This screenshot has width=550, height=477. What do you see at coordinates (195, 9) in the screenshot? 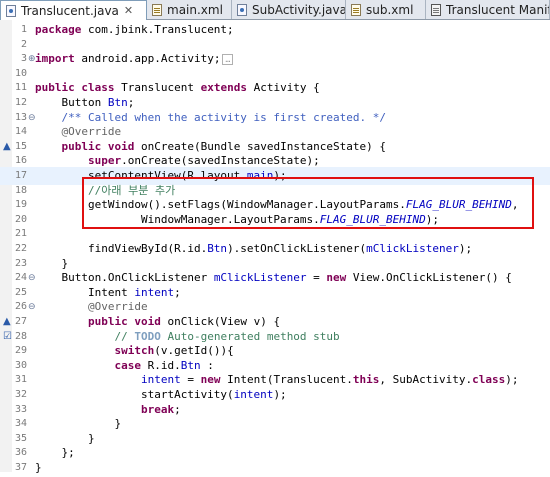
I see `tab-label: main.xml` at bounding box center [195, 9].